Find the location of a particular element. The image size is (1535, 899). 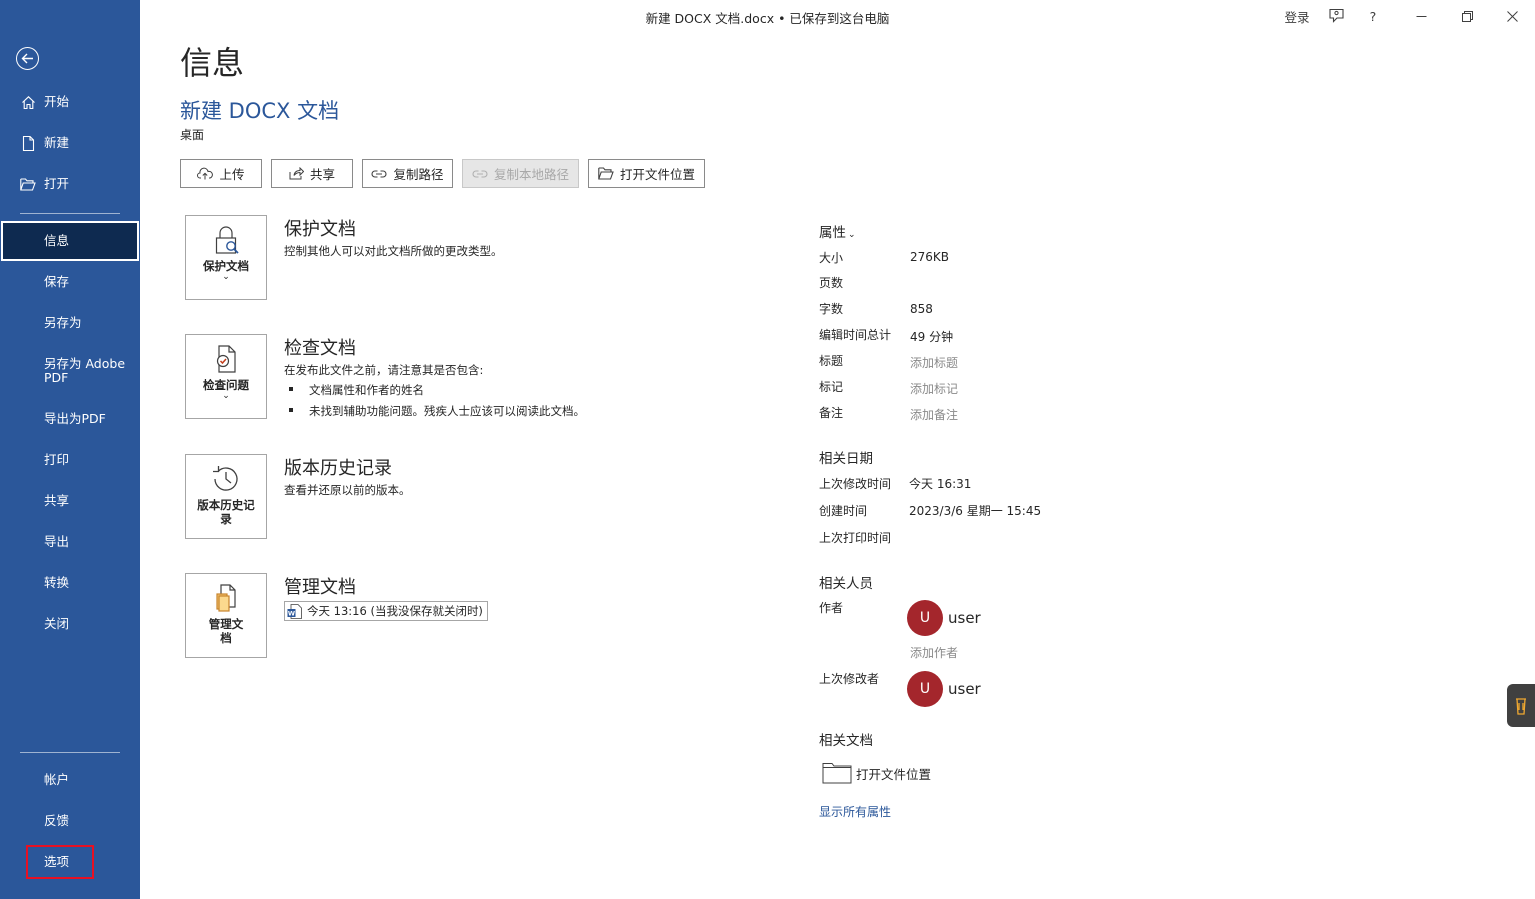

add-author-field: 添加作者 is located at coordinates (934, 652).